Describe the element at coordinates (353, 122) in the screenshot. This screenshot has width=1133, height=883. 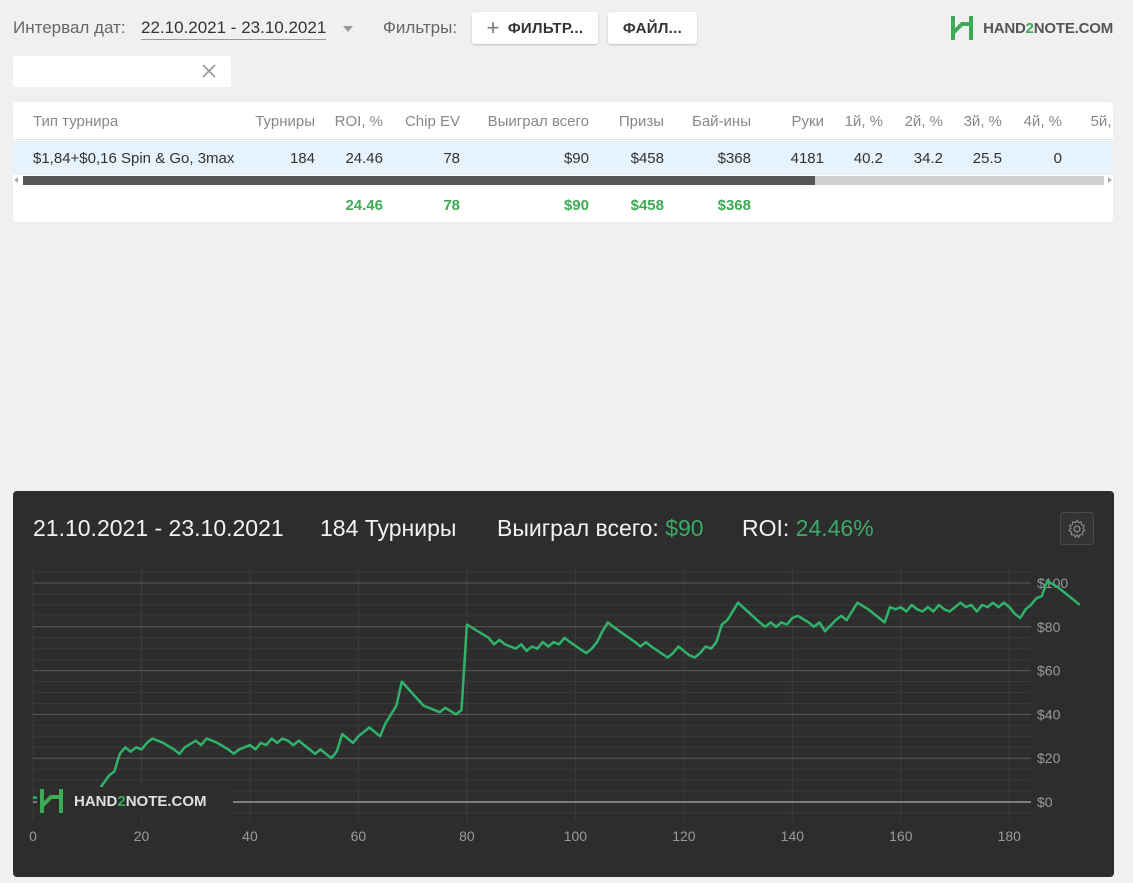
I see `cell-roi: ROI, %` at that location.